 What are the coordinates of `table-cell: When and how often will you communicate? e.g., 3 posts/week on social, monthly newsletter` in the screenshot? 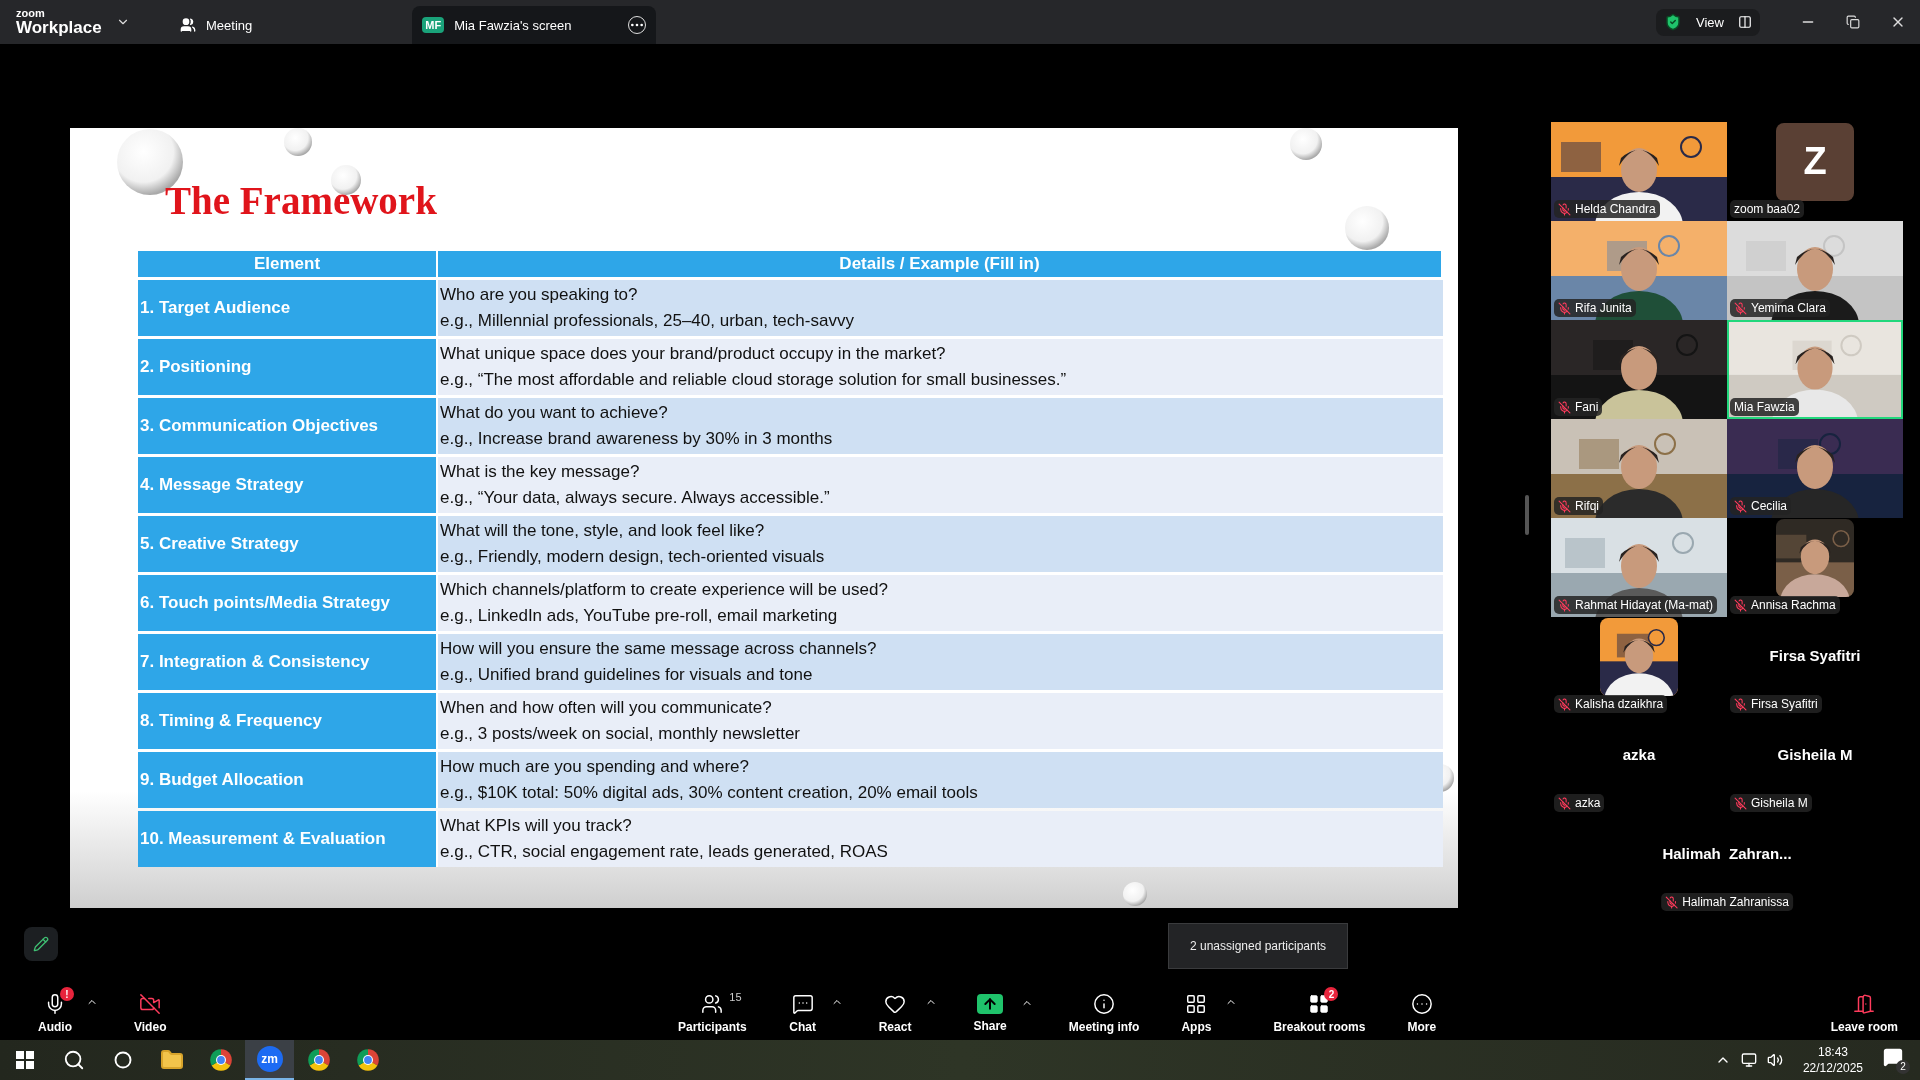 It's located at (940, 721).